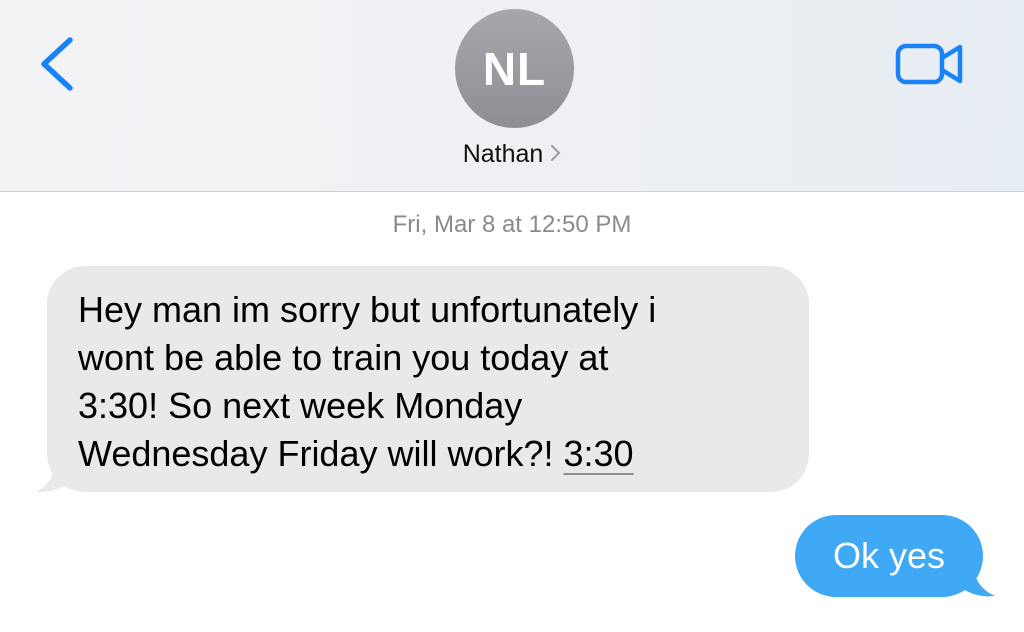 The height and width of the screenshot is (632, 1024). I want to click on outgoing-message-bubble: Ok yes, so click(889, 556).